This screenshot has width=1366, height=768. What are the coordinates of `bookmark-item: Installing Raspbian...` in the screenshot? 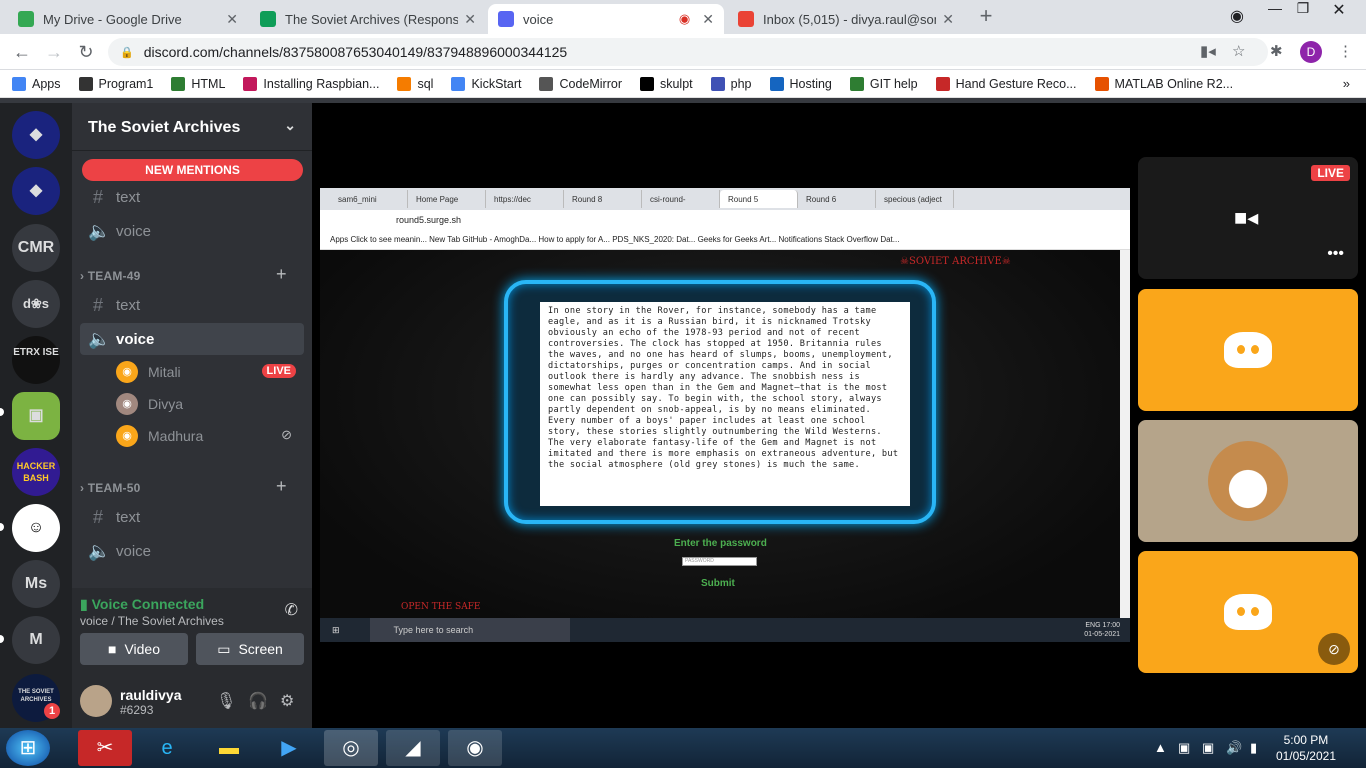 It's located at (311, 83).